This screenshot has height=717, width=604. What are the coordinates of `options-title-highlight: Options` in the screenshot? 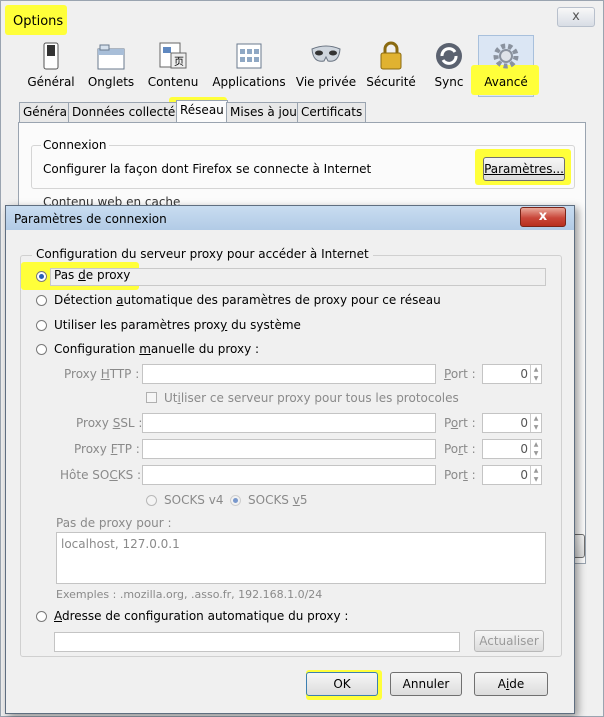 It's located at (36, 20).